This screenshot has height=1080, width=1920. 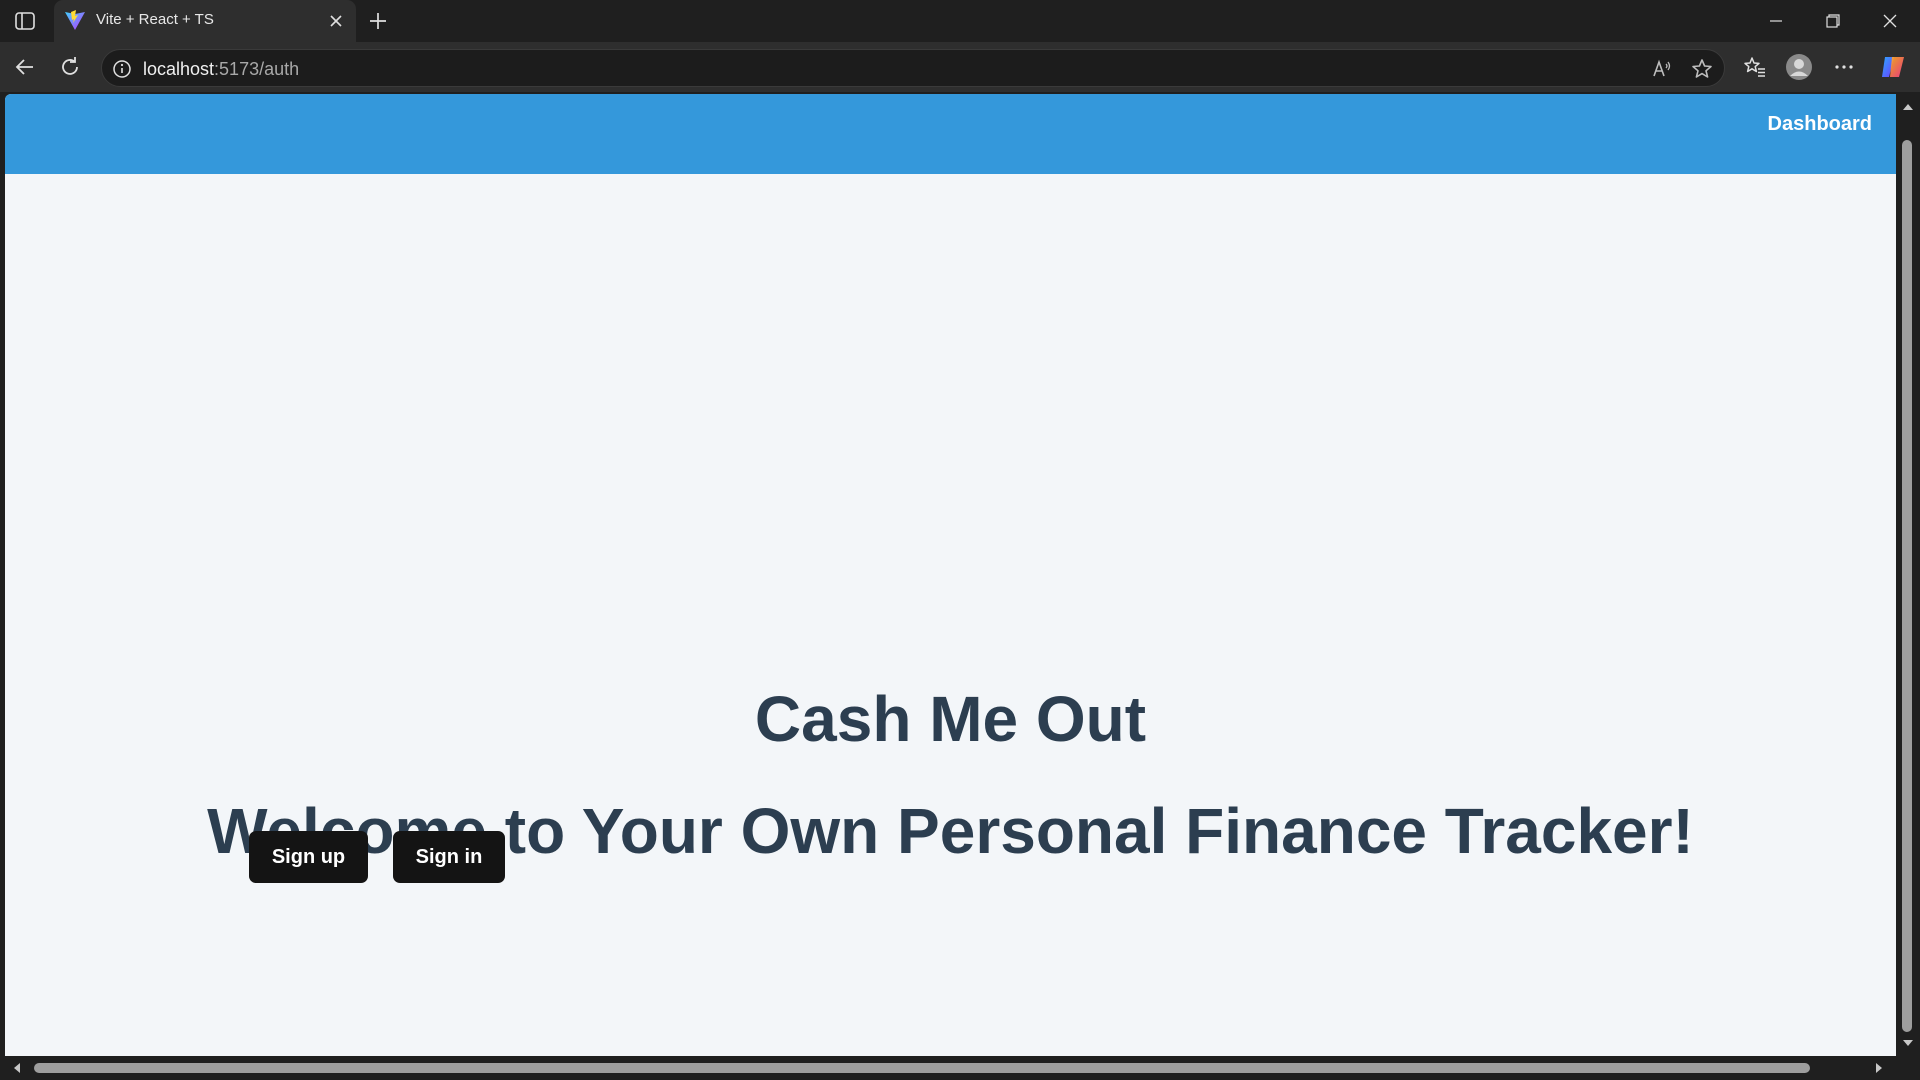 What do you see at coordinates (378, 21) in the screenshot?
I see `new-tab-icon` at bounding box center [378, 21].